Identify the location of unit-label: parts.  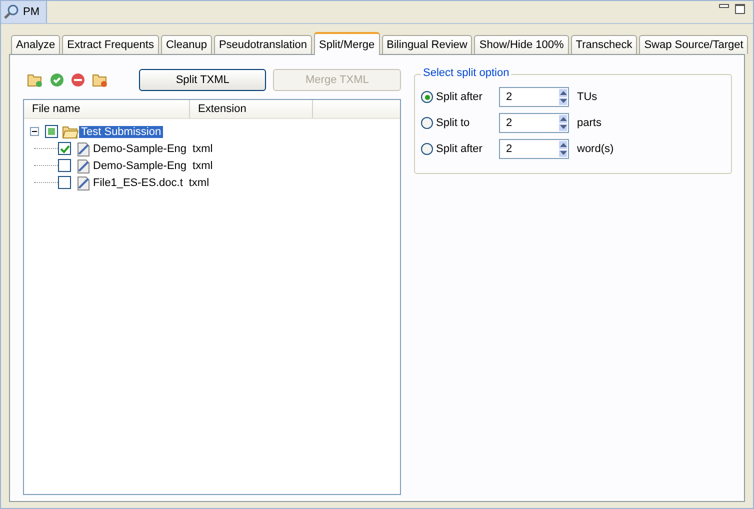
(589, 123).